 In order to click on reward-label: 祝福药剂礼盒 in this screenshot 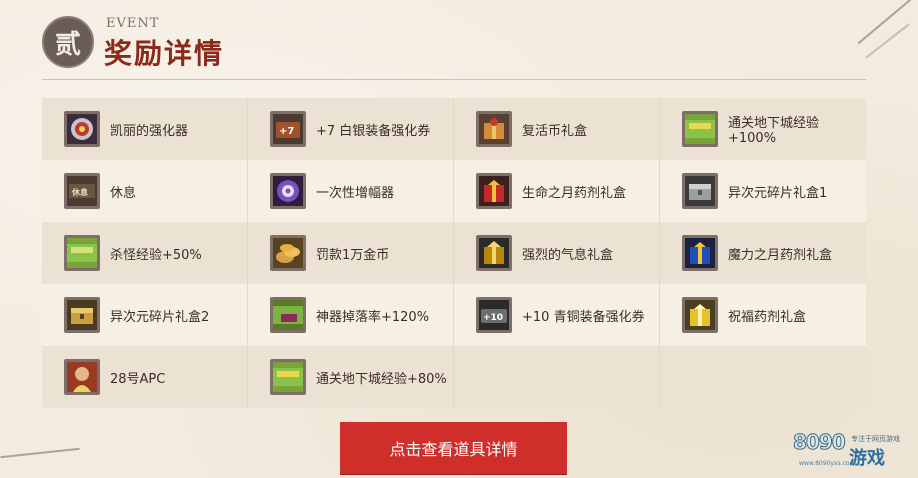, I will do `click(767, 317)`.